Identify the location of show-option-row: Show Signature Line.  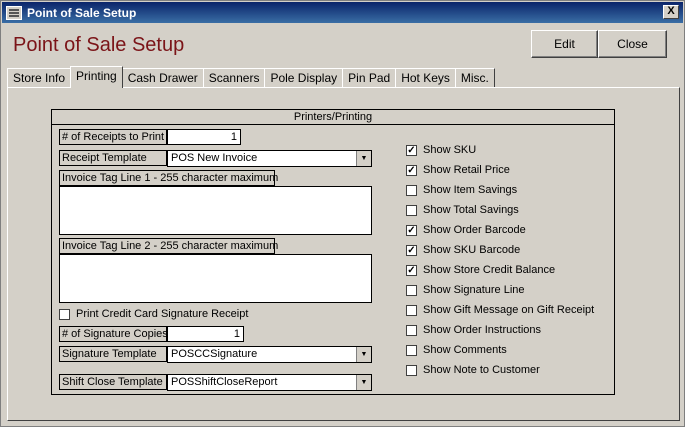
(465, 290).